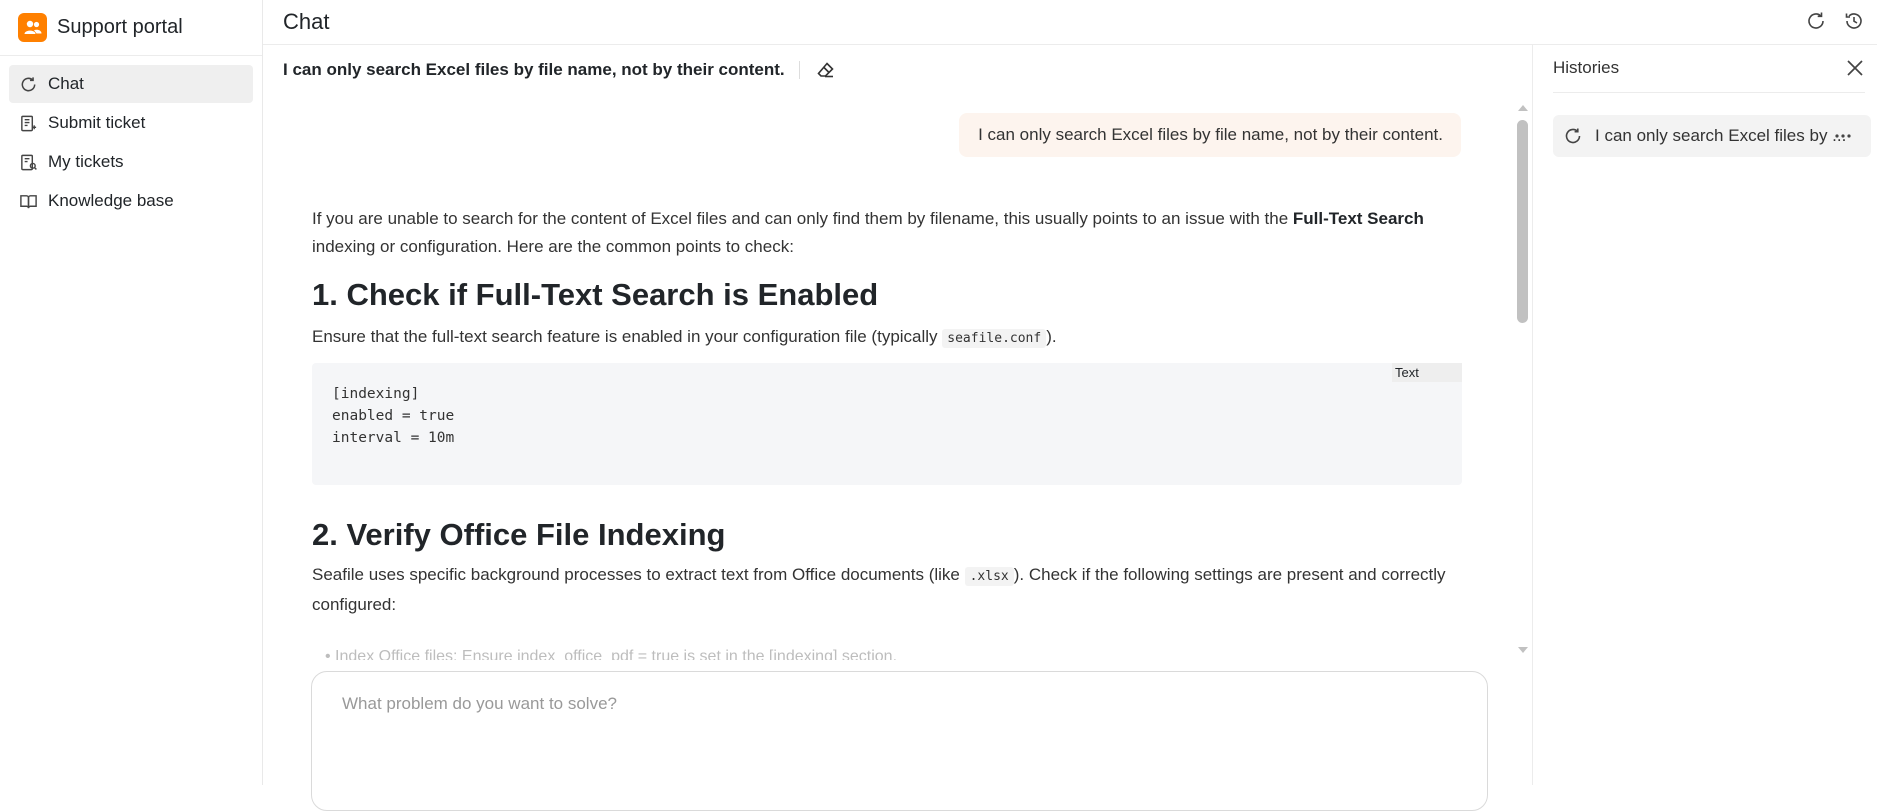  I want to click on scrollbar-thumb, so click(1522, 221).